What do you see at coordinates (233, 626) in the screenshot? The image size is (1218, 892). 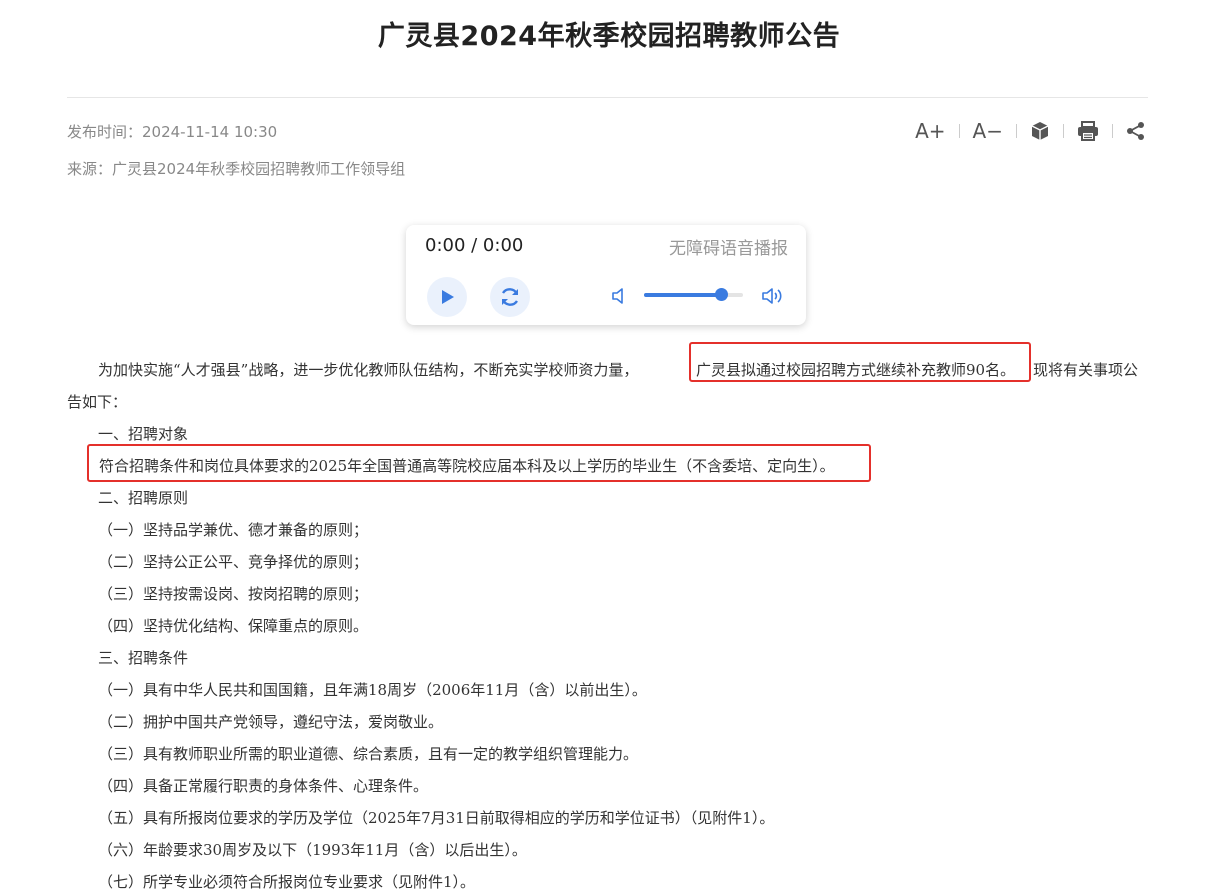 I see `list-item: （四）坚持优化结构、保障重点的原则。` at bounding box center [233, 626].